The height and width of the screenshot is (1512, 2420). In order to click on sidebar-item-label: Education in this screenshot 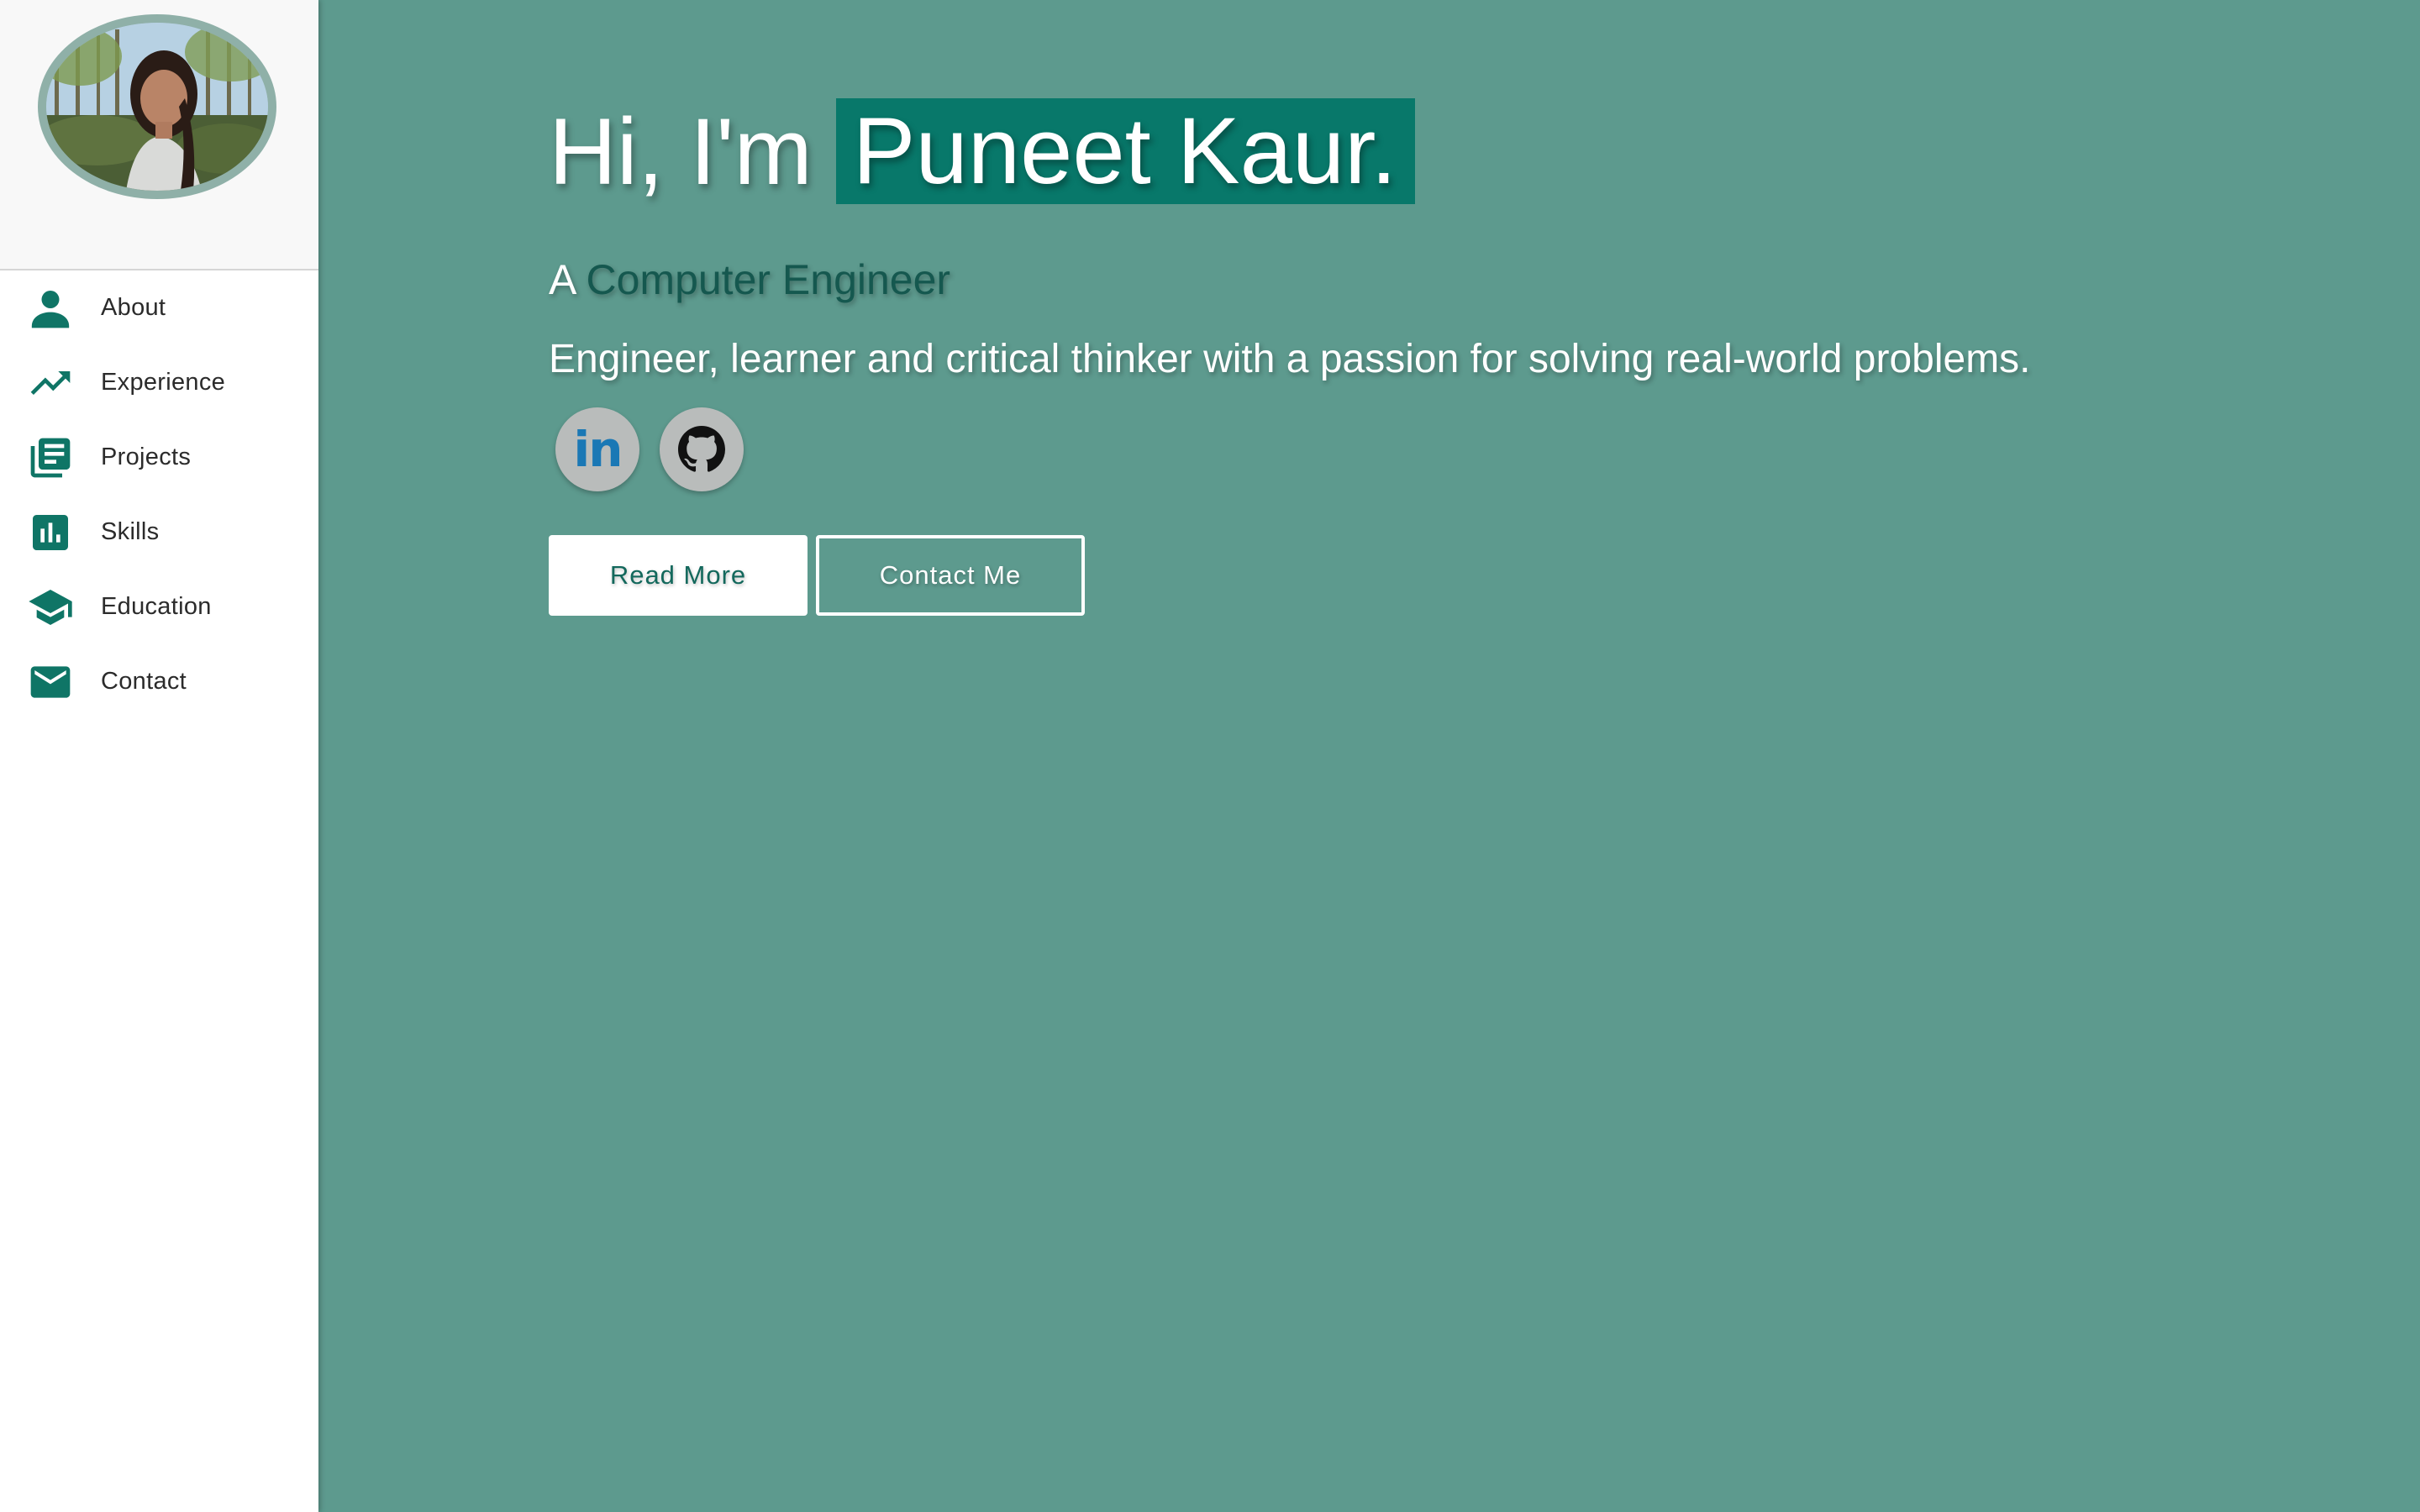, I will do `click(157, 606)`.